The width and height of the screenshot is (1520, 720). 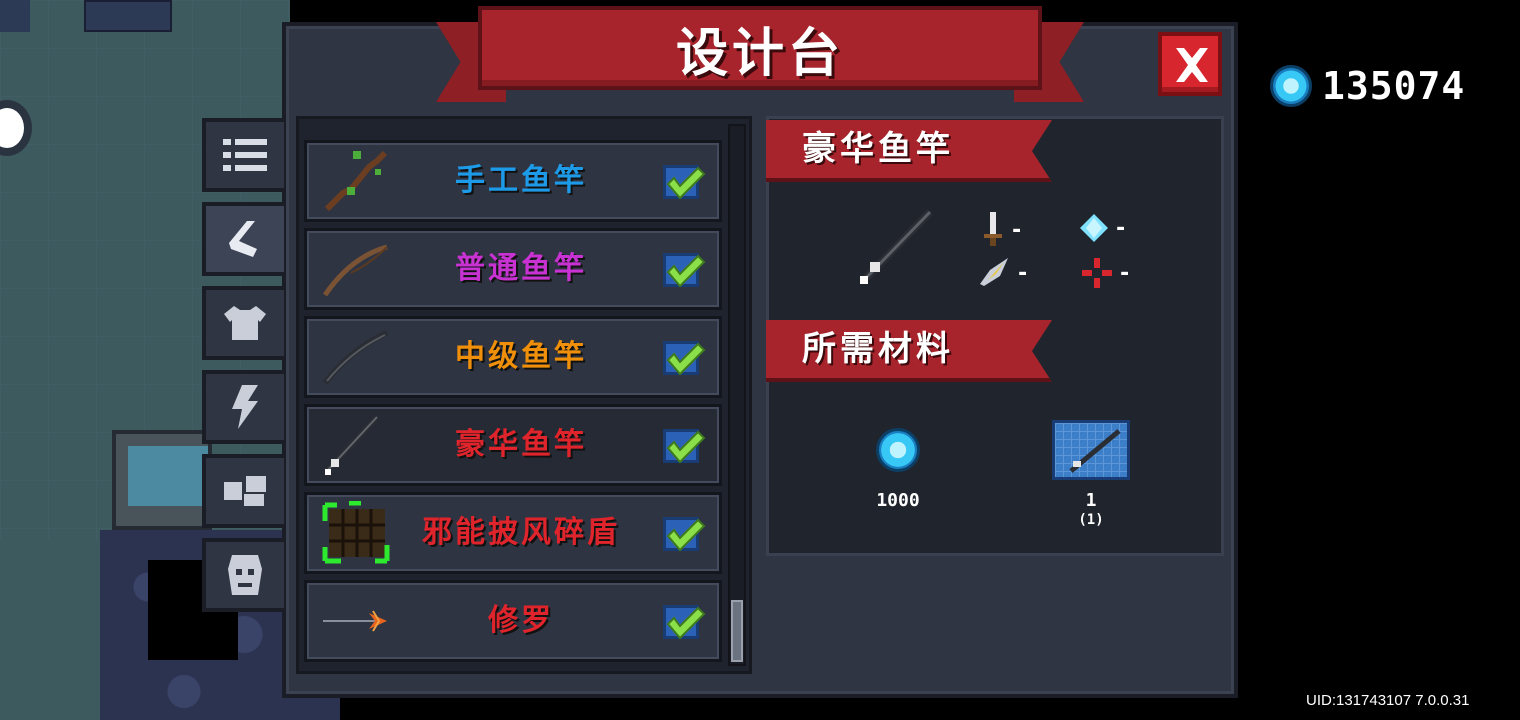 I want to click on close-button, so click(x=1190, y=64).